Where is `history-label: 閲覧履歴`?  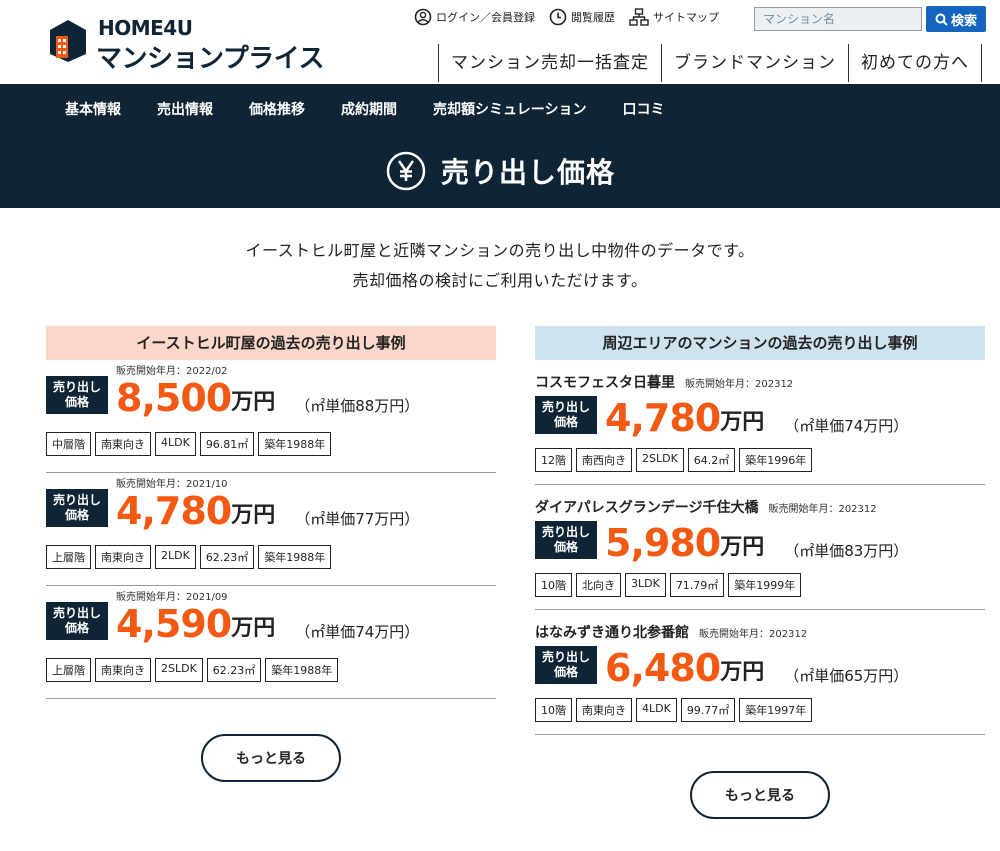 history-label: 閲覧履歴 is located at coordinates (593, 17).